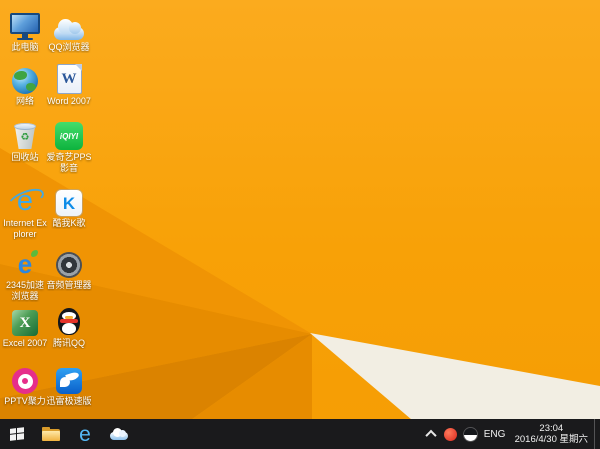  I want to click on desktop-icon-label: 此电脑, so click(25, 47).